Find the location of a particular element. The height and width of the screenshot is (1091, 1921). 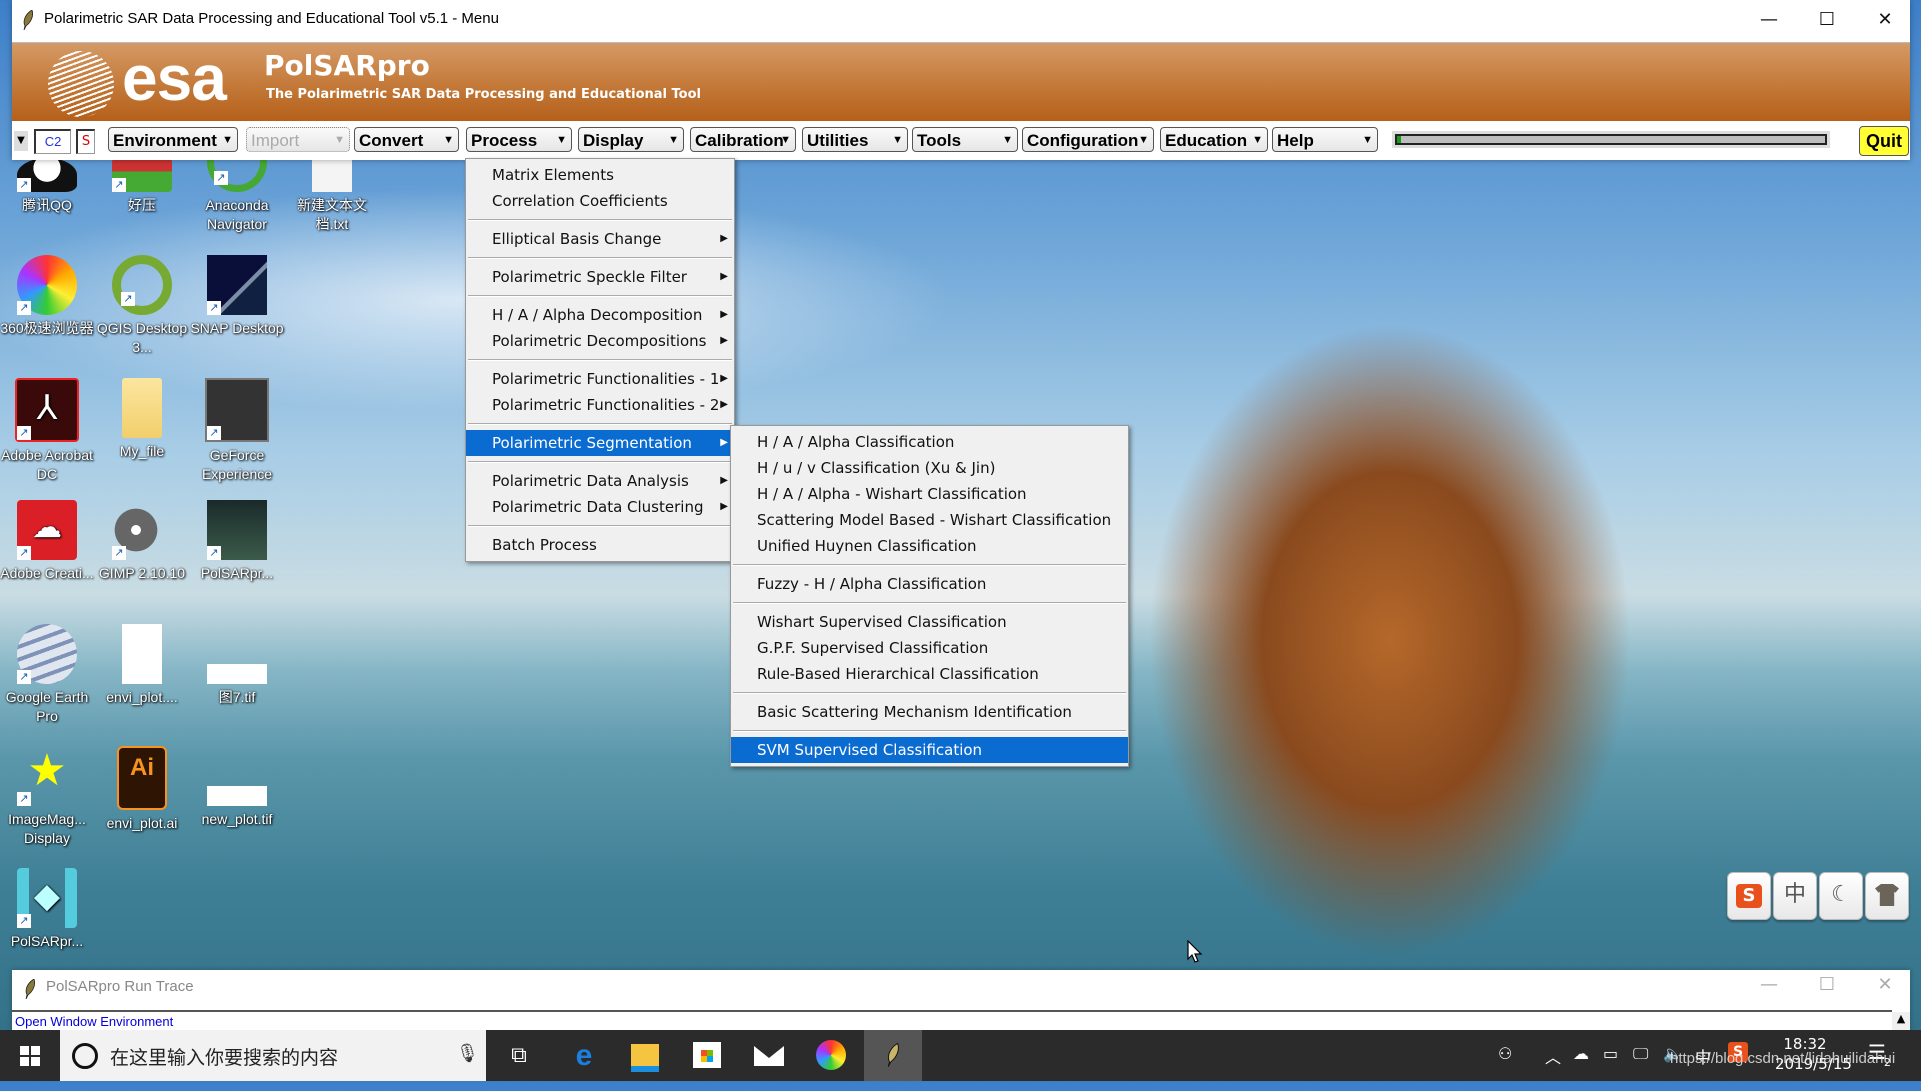

polsarpro-taskbar-icon is located at coordinates (893, 1055).